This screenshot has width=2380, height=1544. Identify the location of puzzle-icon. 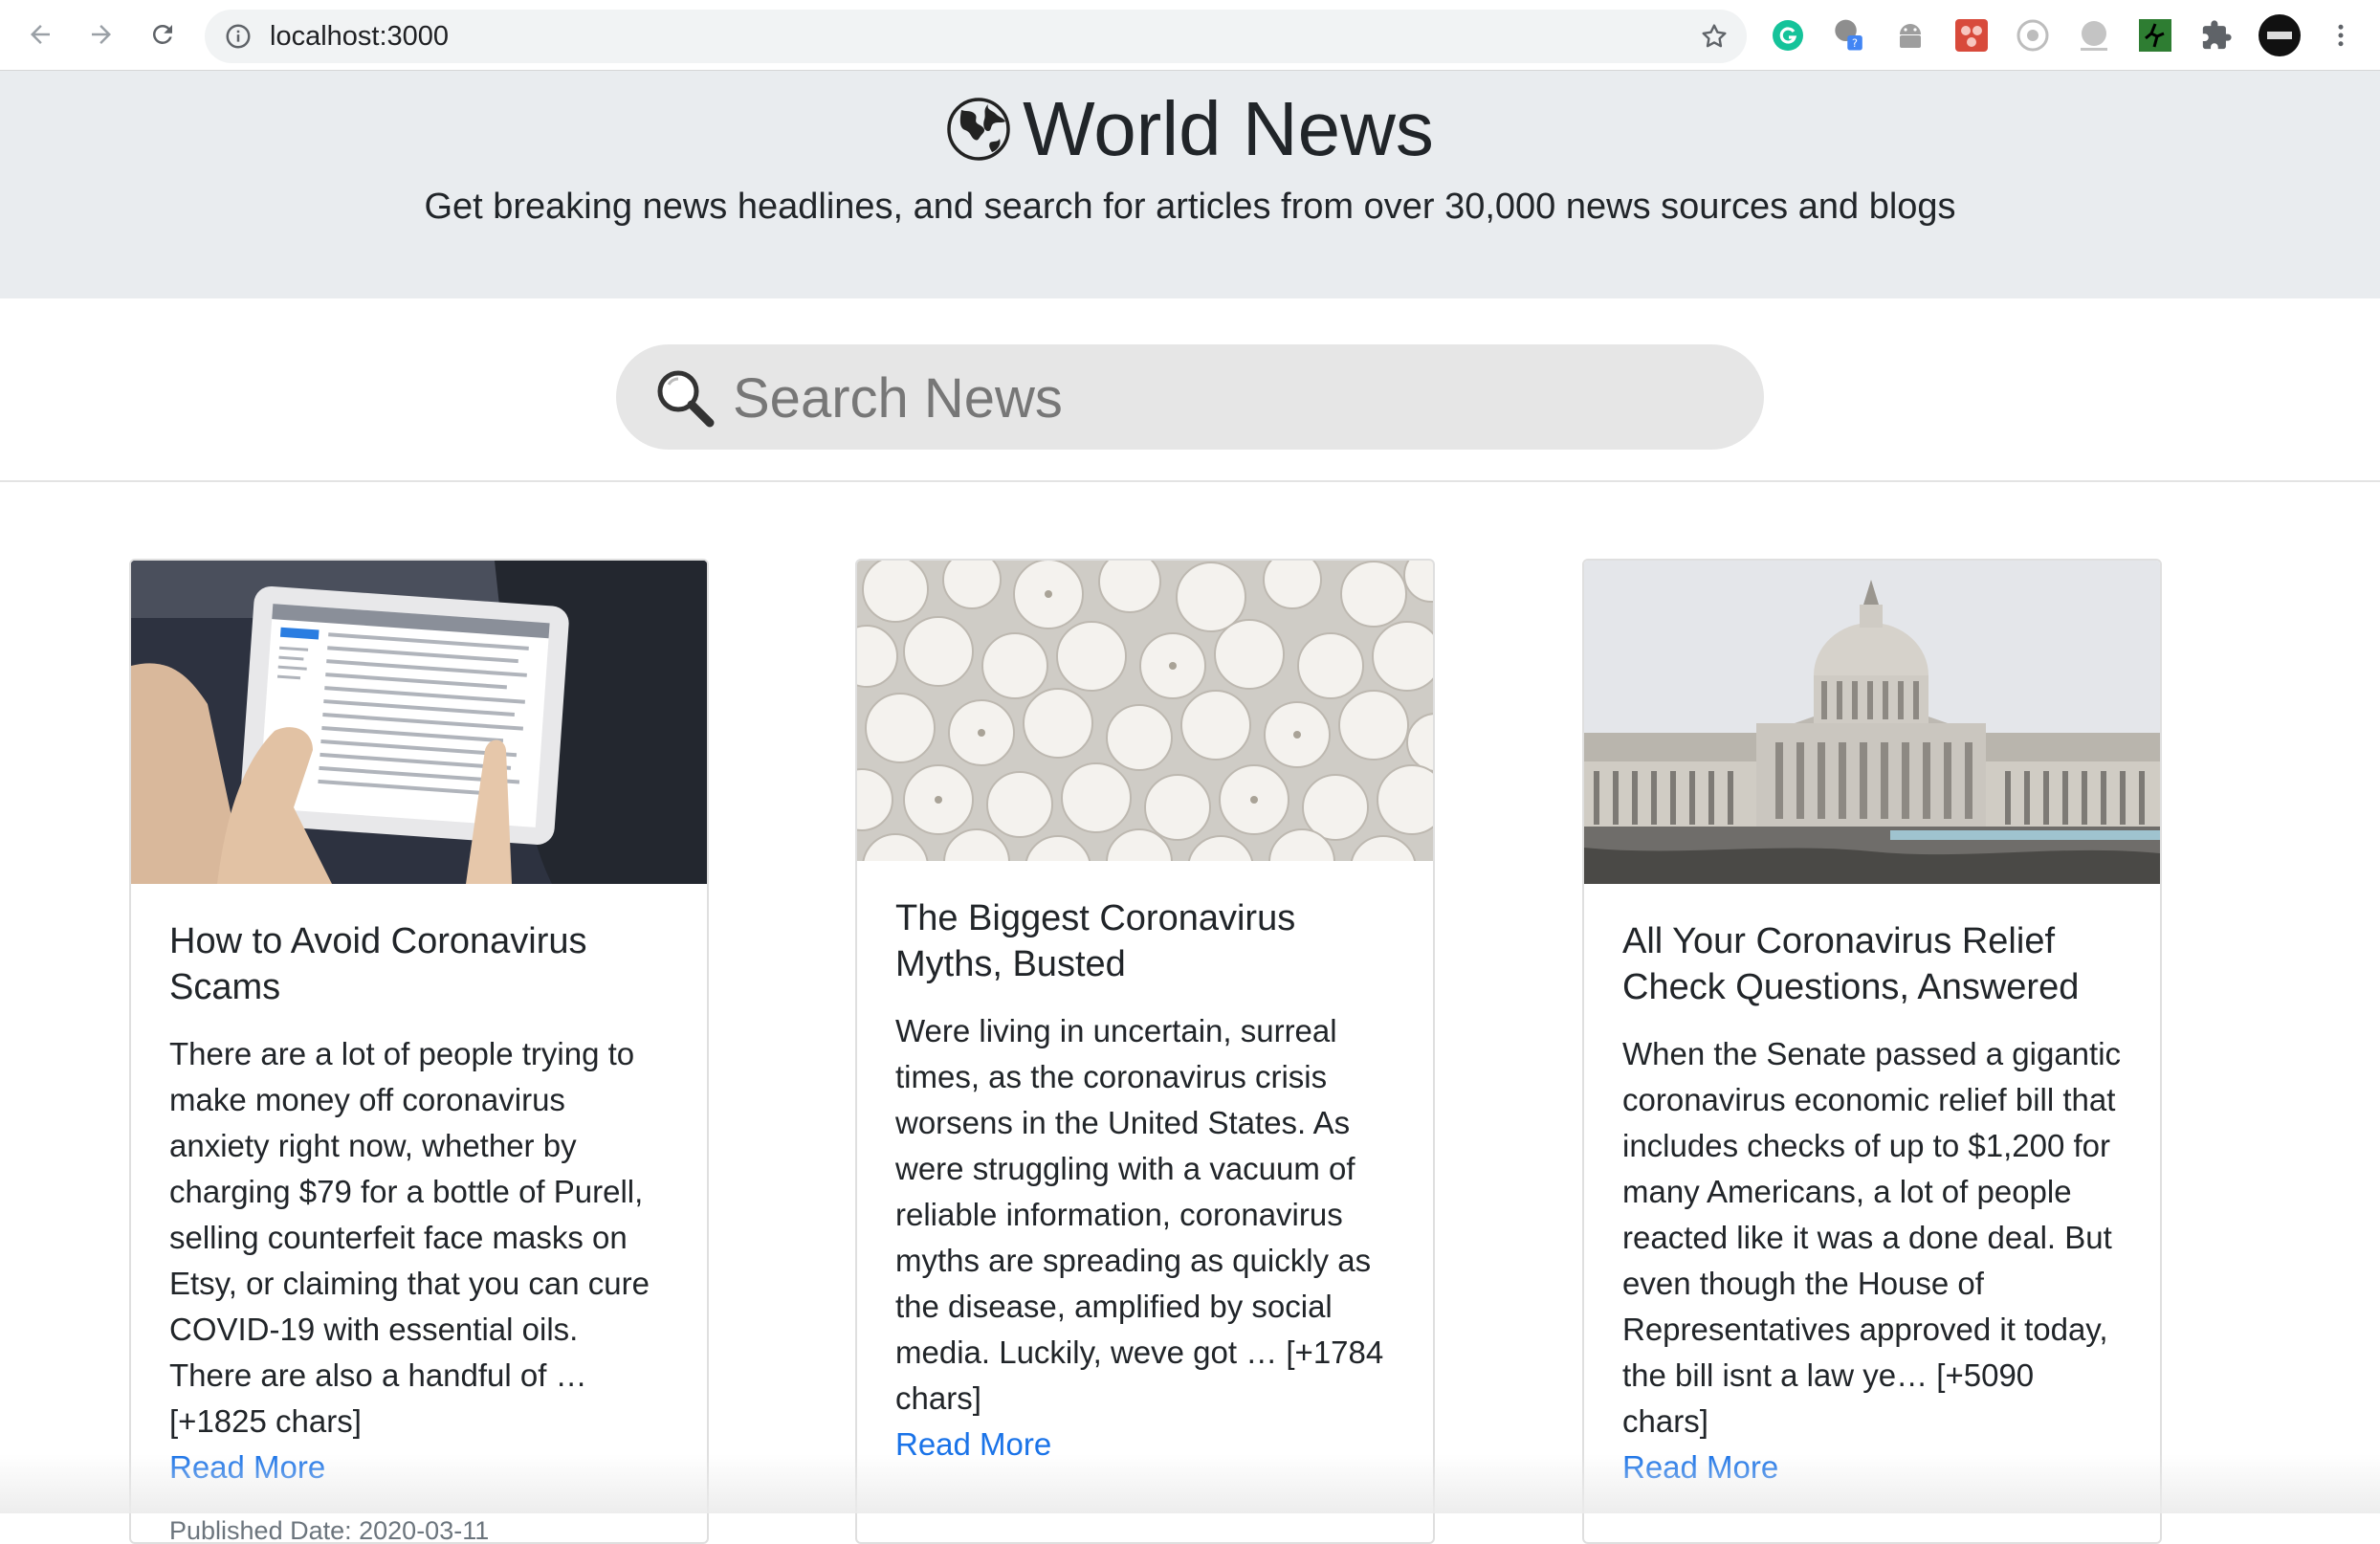
(2216, 35).